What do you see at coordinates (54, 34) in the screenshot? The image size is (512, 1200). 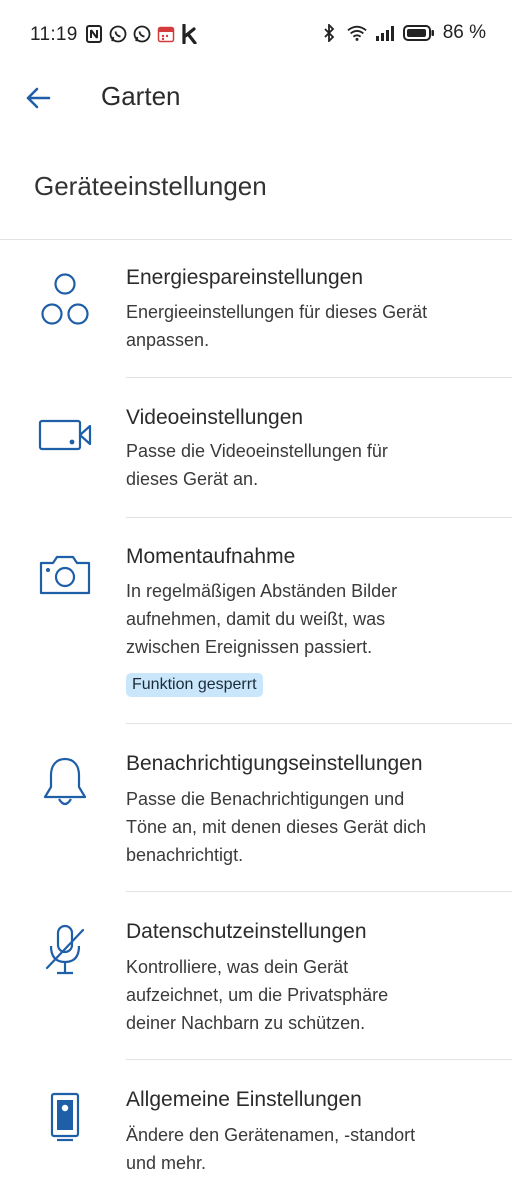 I see `status-time: 11:19` at bounding box center [54, 34].